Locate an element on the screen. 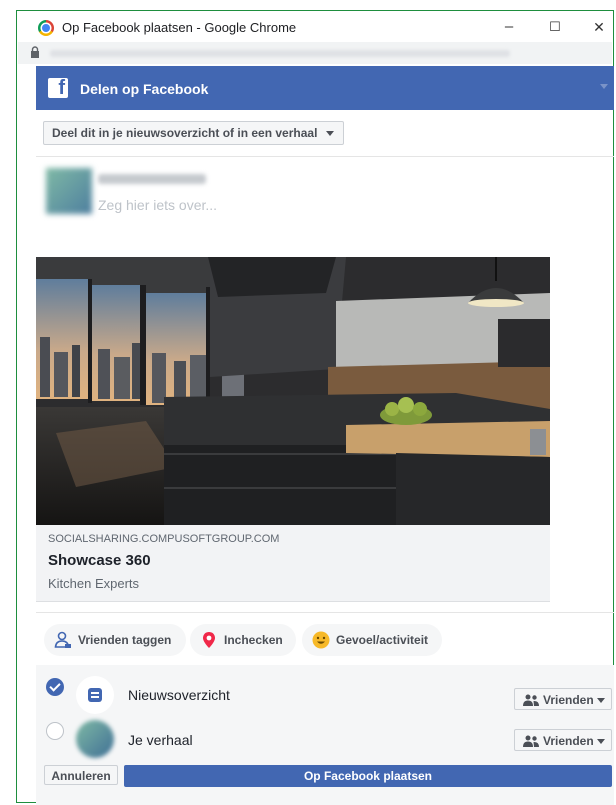 This screenshot has width=616, height=805. window-title: Op Facebook plaatsen - Google Chrome is located at coordinates (179, 27).